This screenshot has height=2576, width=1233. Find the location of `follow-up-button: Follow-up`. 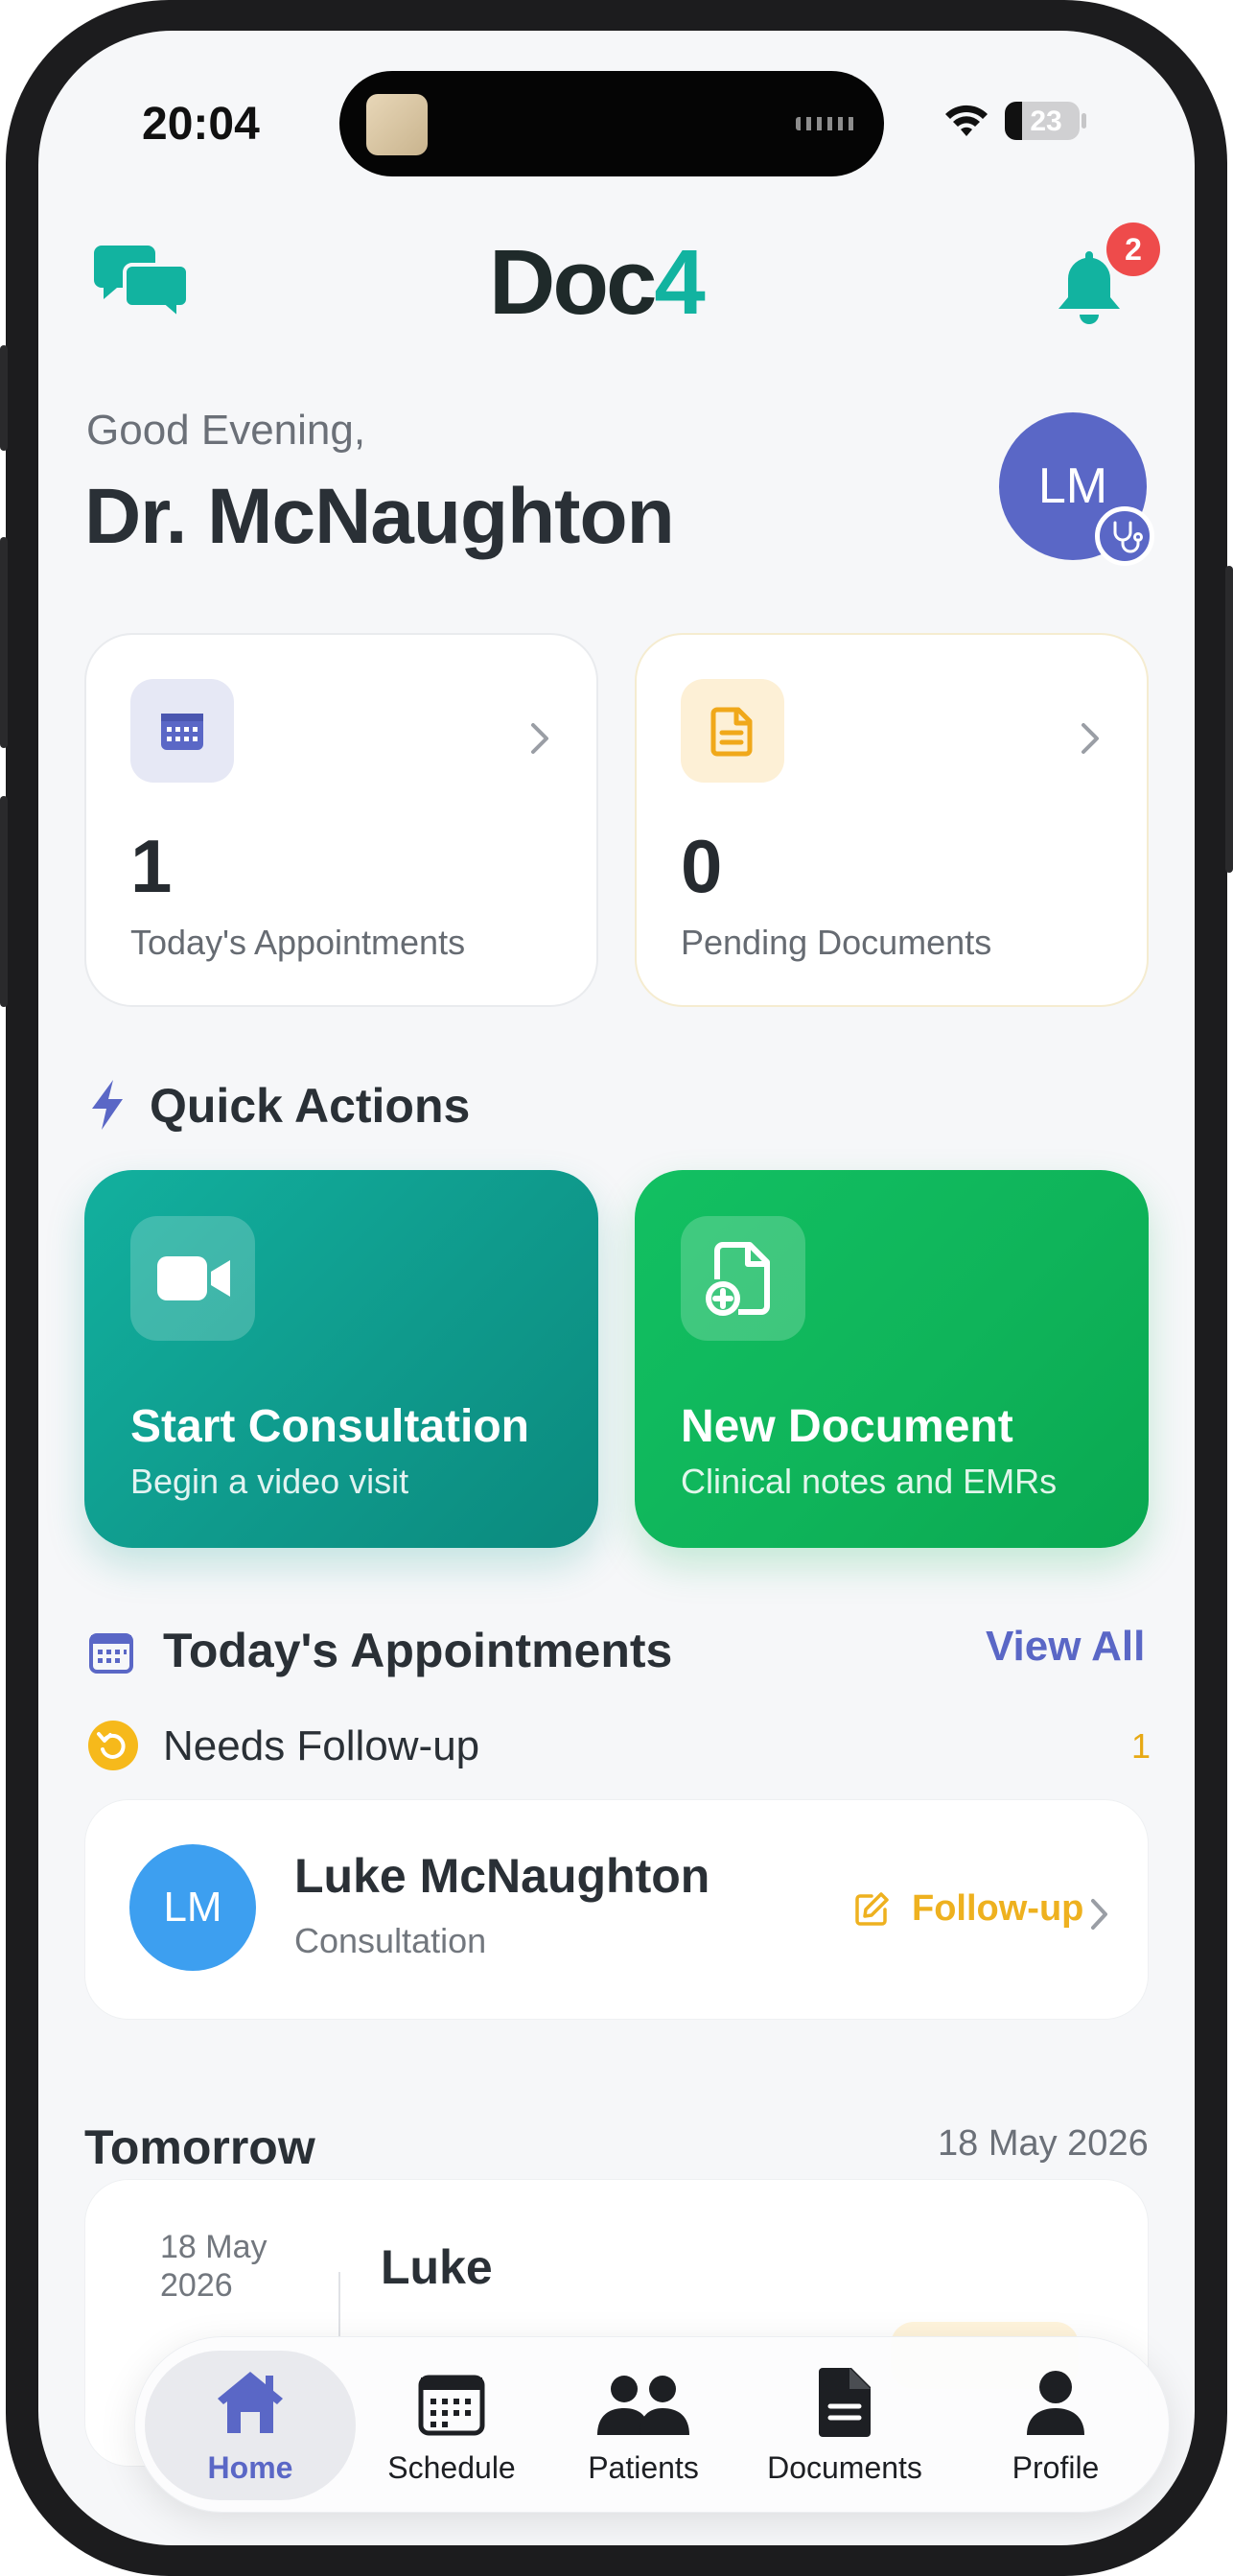

follow-up-button: Follow-up is located at coordinates (997, 1909).